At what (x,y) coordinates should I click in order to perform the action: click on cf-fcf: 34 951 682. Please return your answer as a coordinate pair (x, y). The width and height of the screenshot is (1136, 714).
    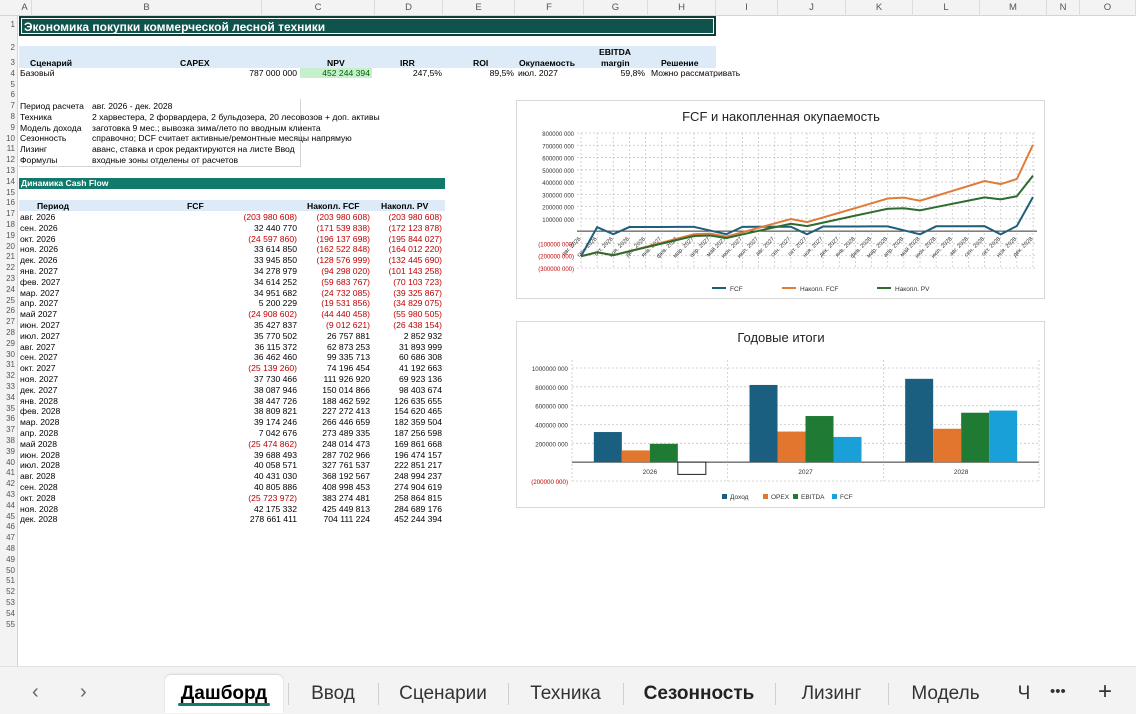
    Looking at the image, I should click on (248, 293).